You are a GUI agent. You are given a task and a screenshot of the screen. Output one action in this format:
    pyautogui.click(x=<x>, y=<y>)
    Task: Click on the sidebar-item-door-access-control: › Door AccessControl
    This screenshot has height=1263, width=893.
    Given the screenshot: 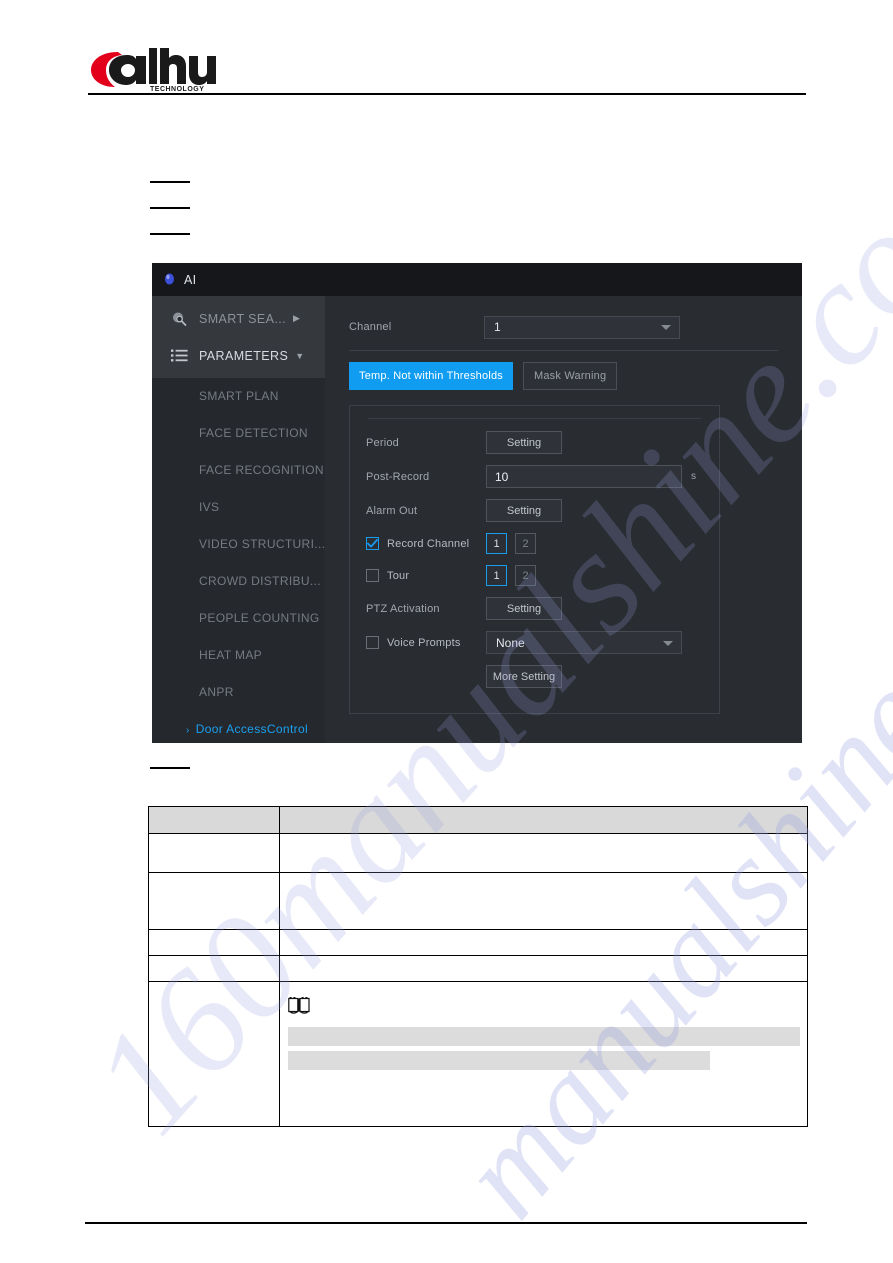 What is the action you would take?
    pyautogui.click(x=238, y=729)
    